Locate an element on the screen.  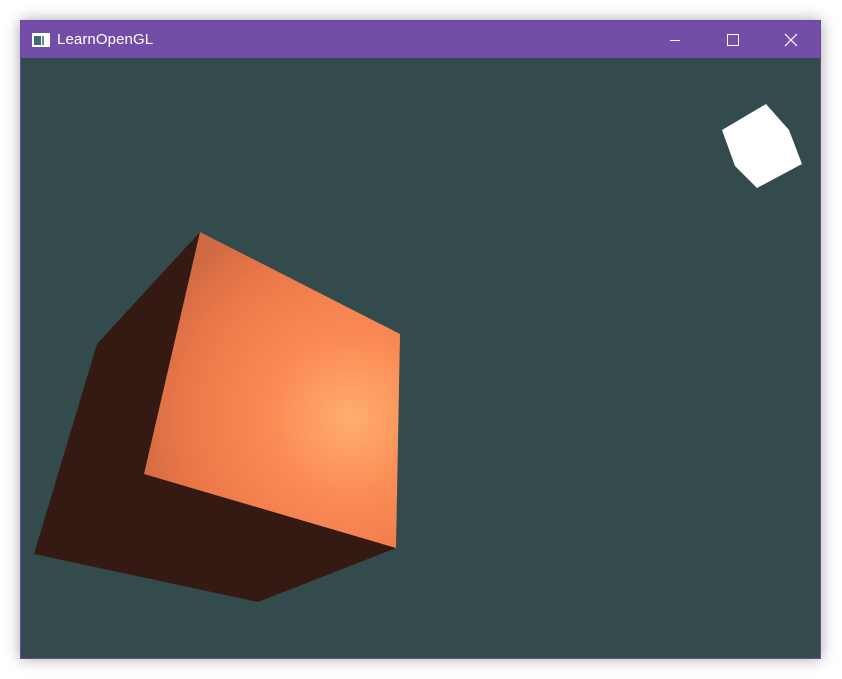
window-title: LearnOpenGL is located at coordinates (105, 39).